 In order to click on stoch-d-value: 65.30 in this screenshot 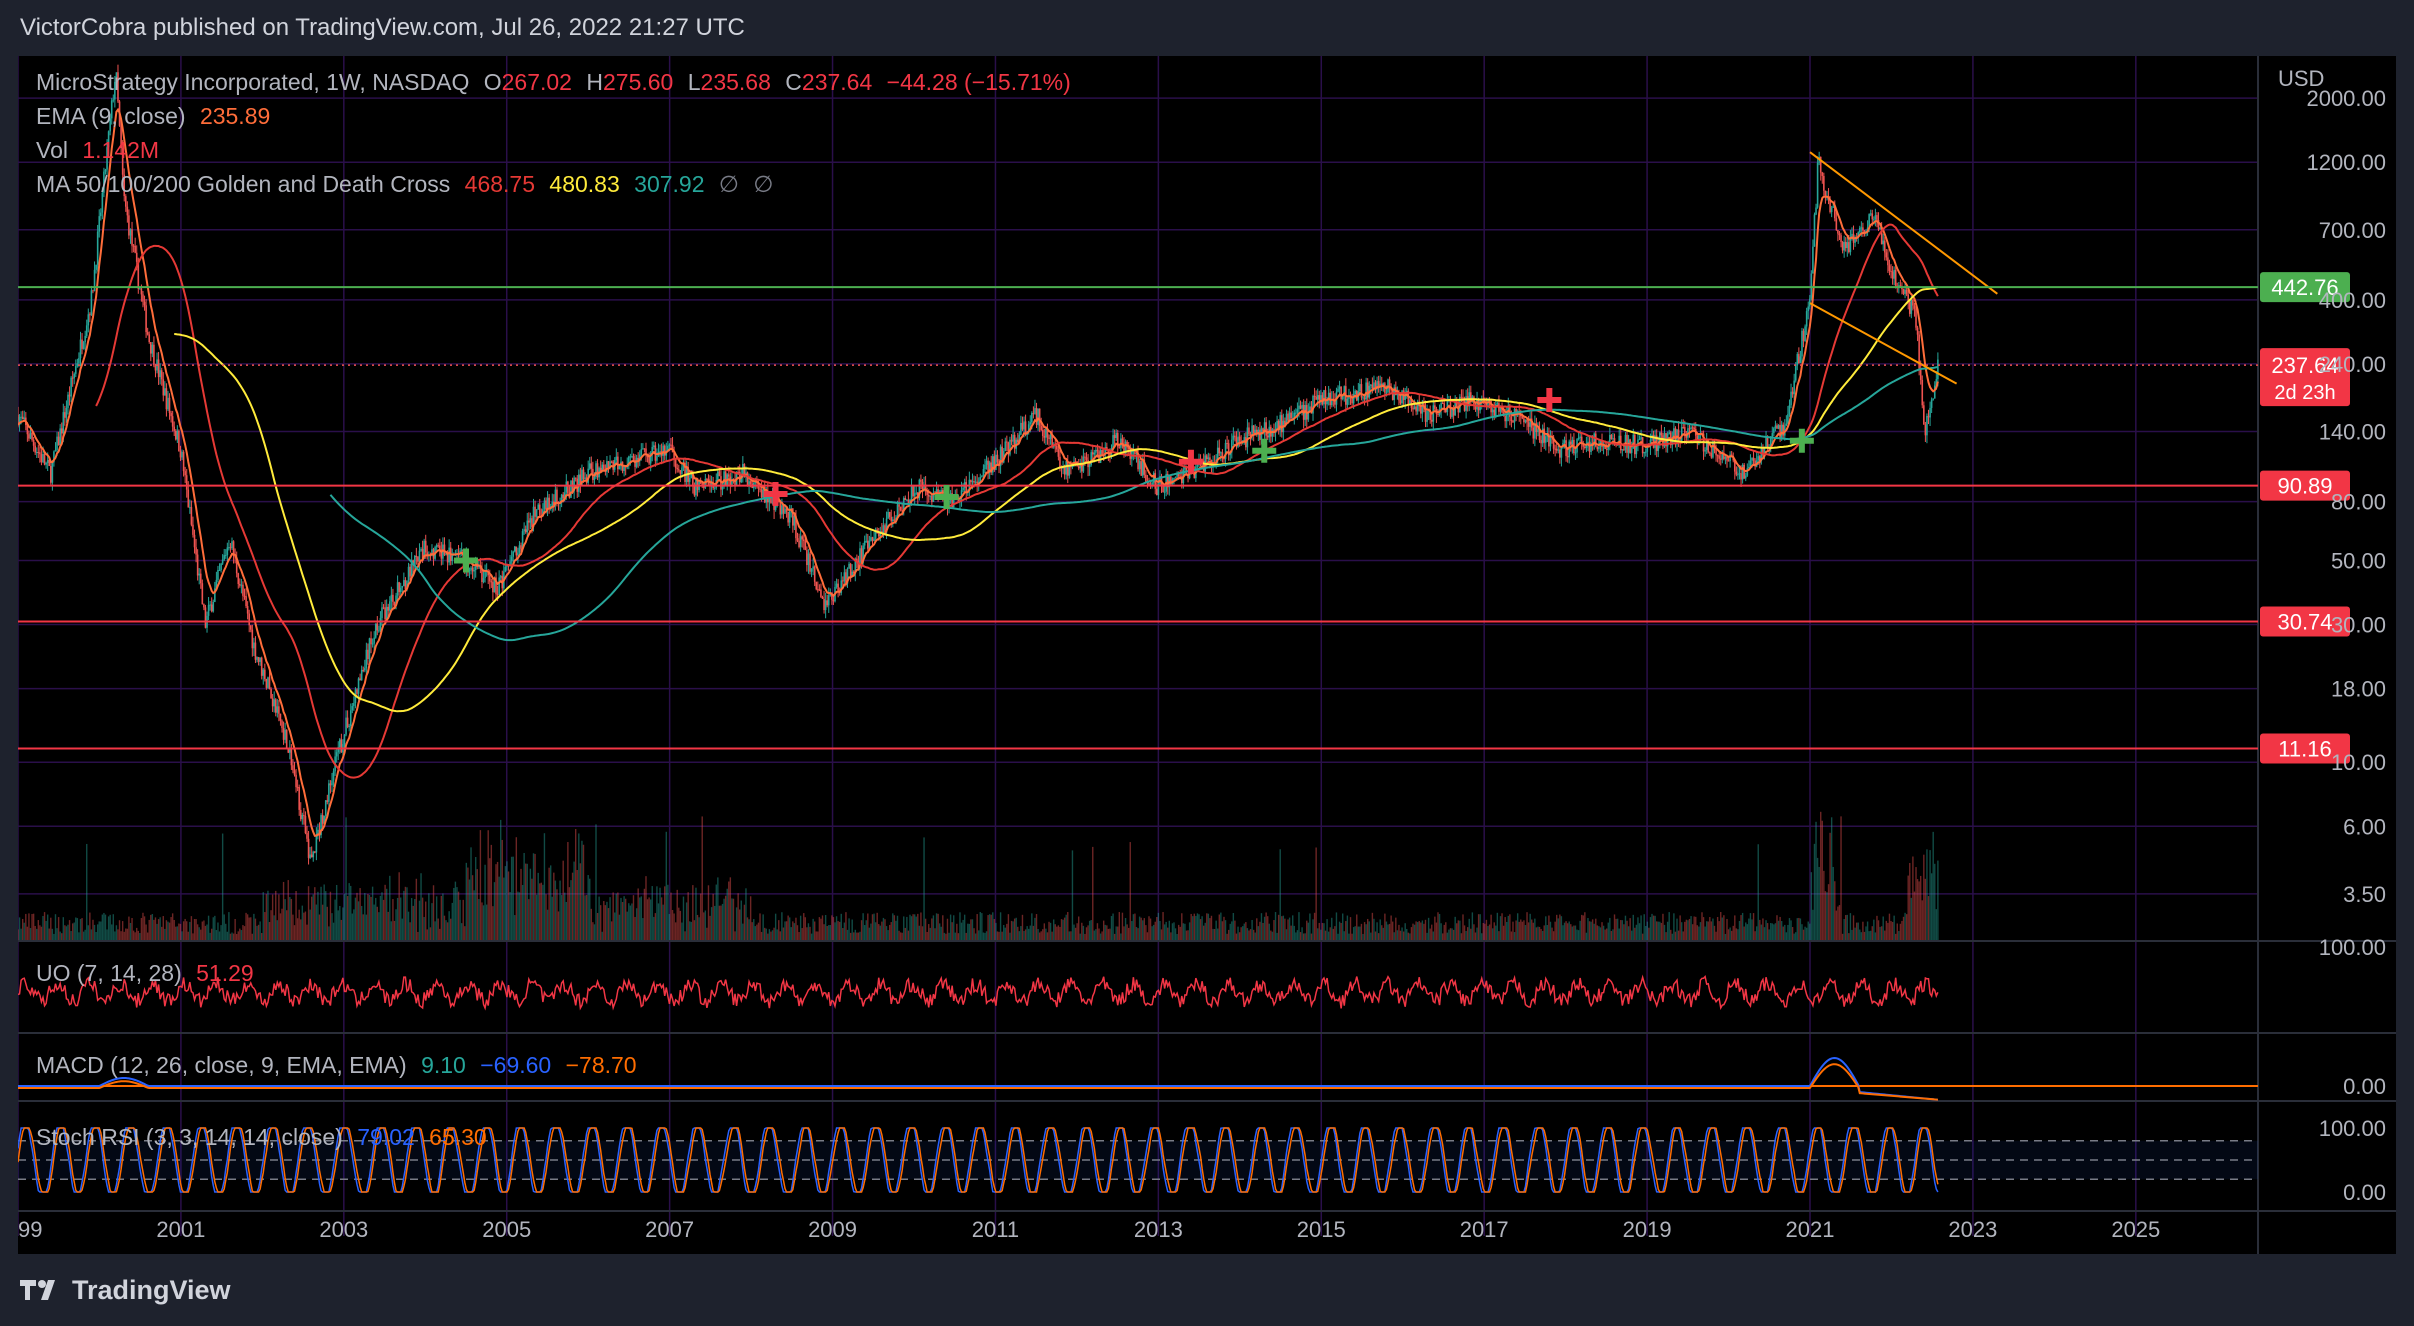, I will do `click(458, 1137)`.